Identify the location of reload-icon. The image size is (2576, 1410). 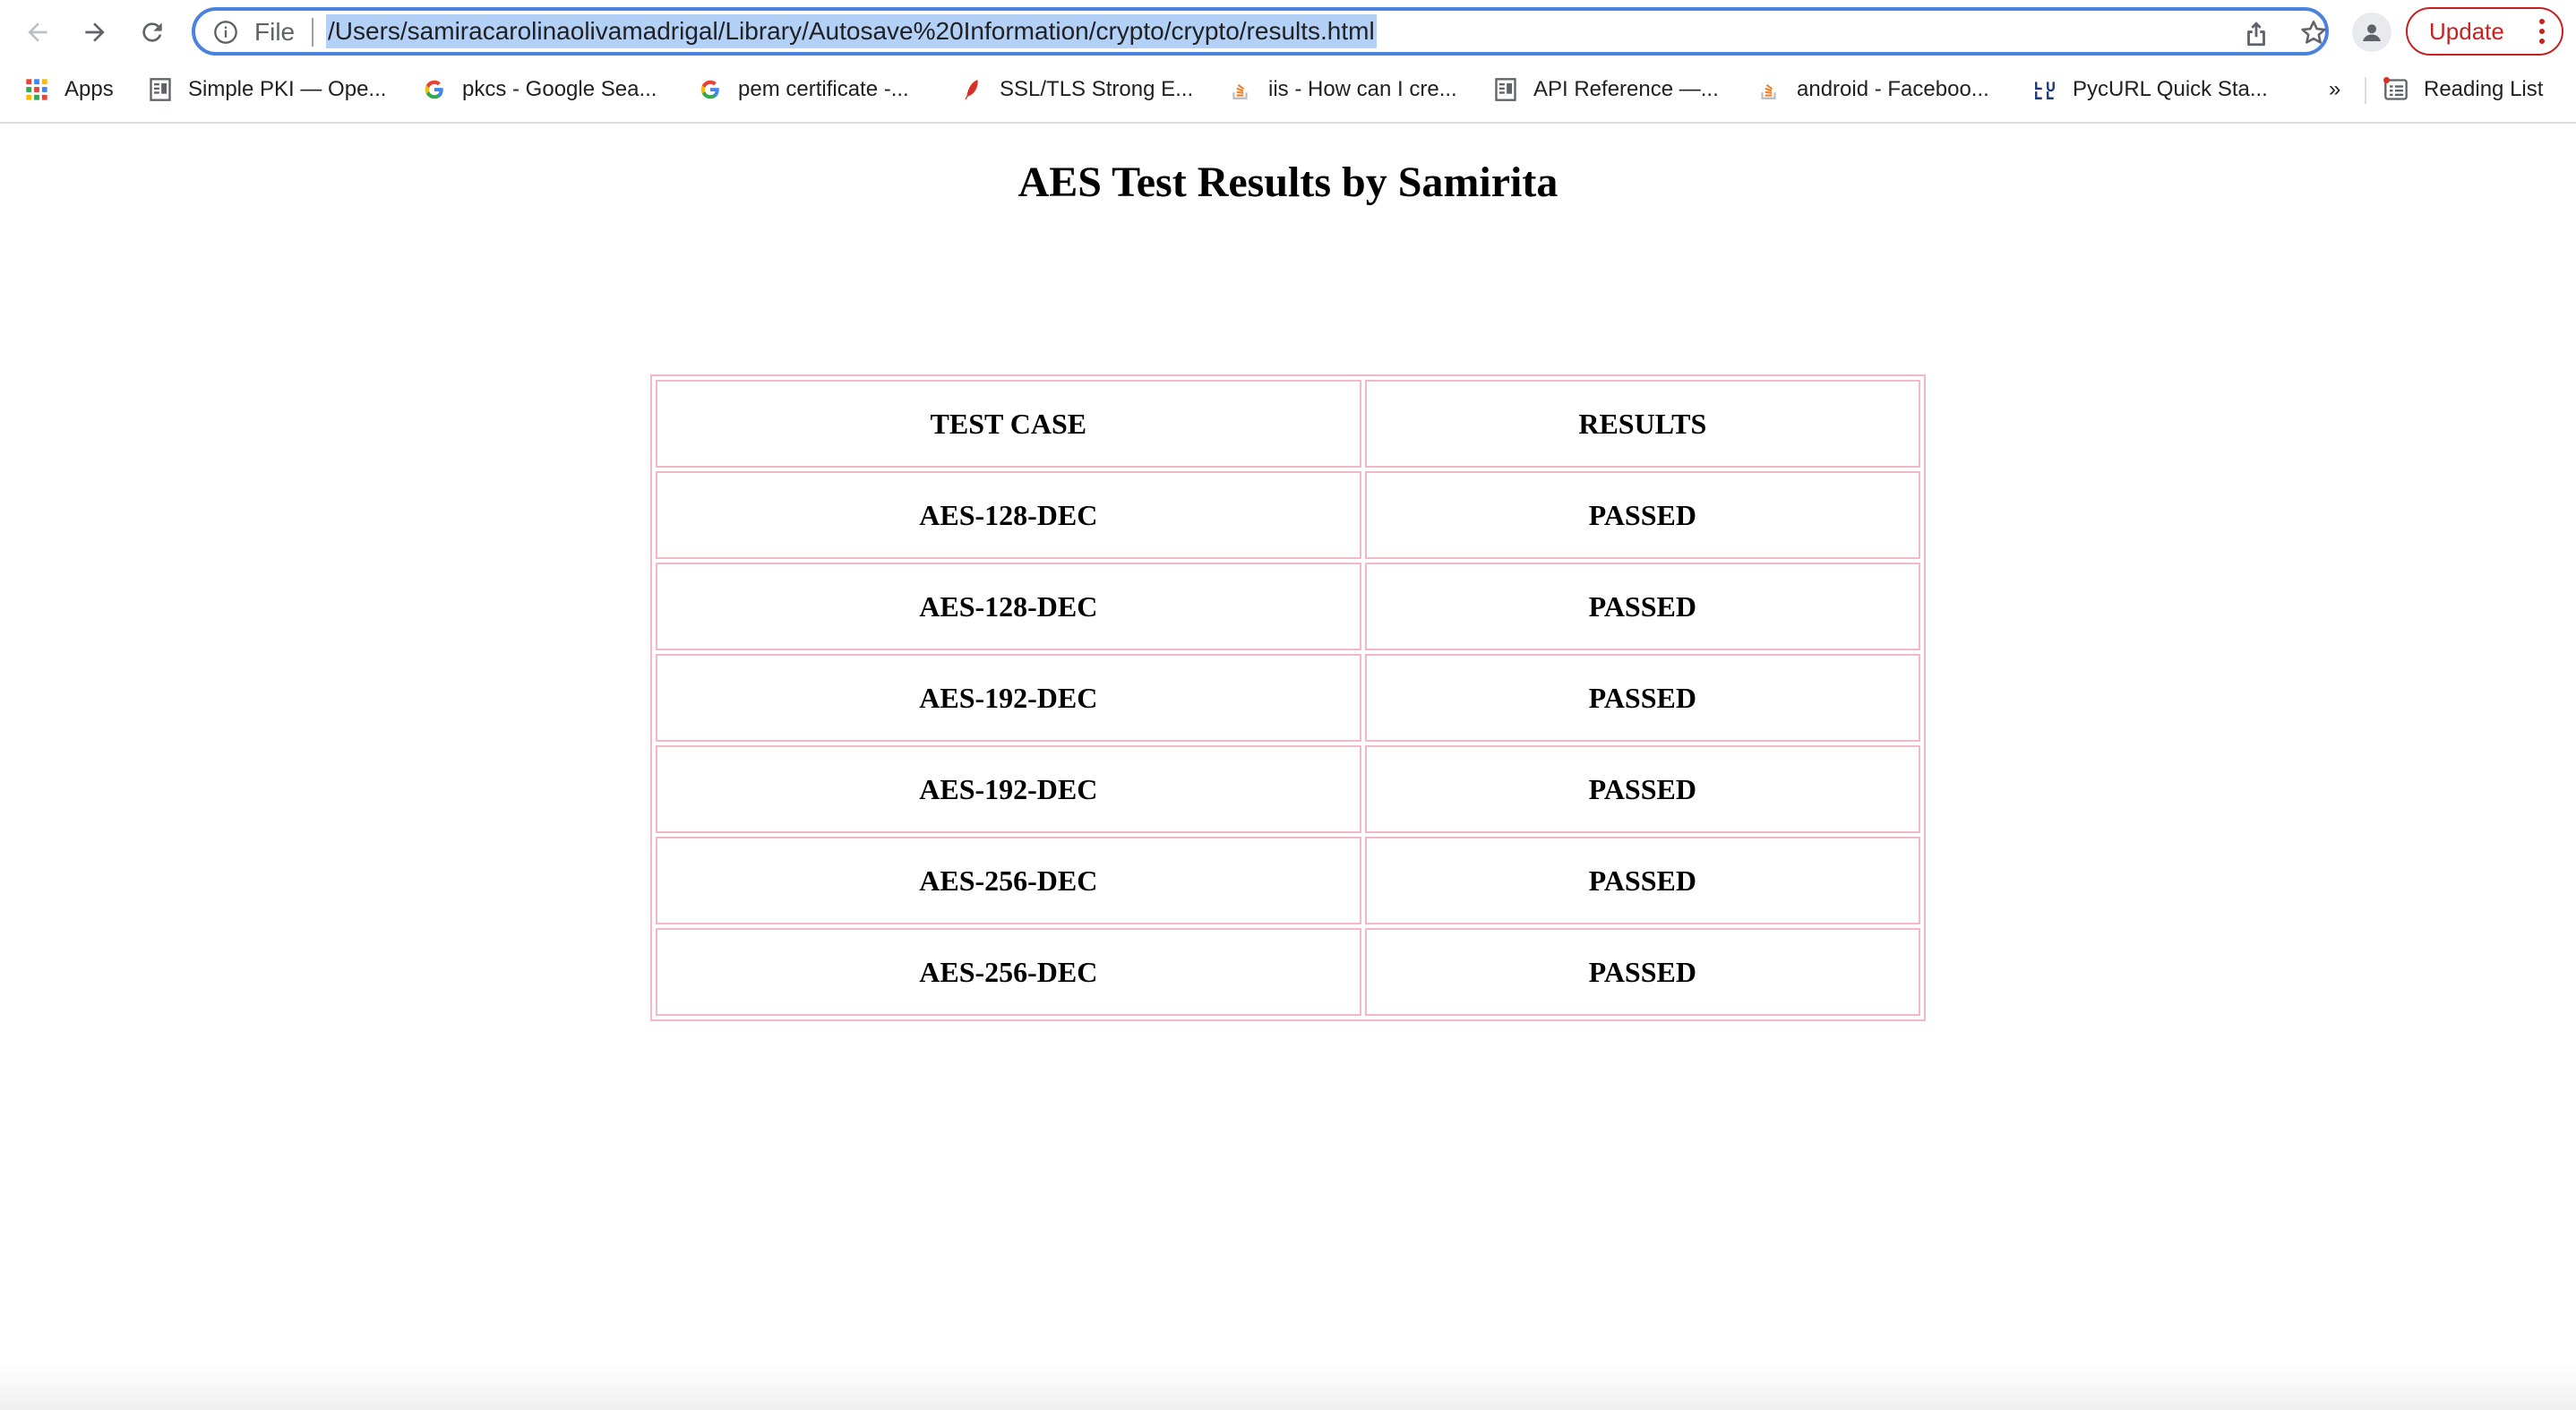
(152, 32).